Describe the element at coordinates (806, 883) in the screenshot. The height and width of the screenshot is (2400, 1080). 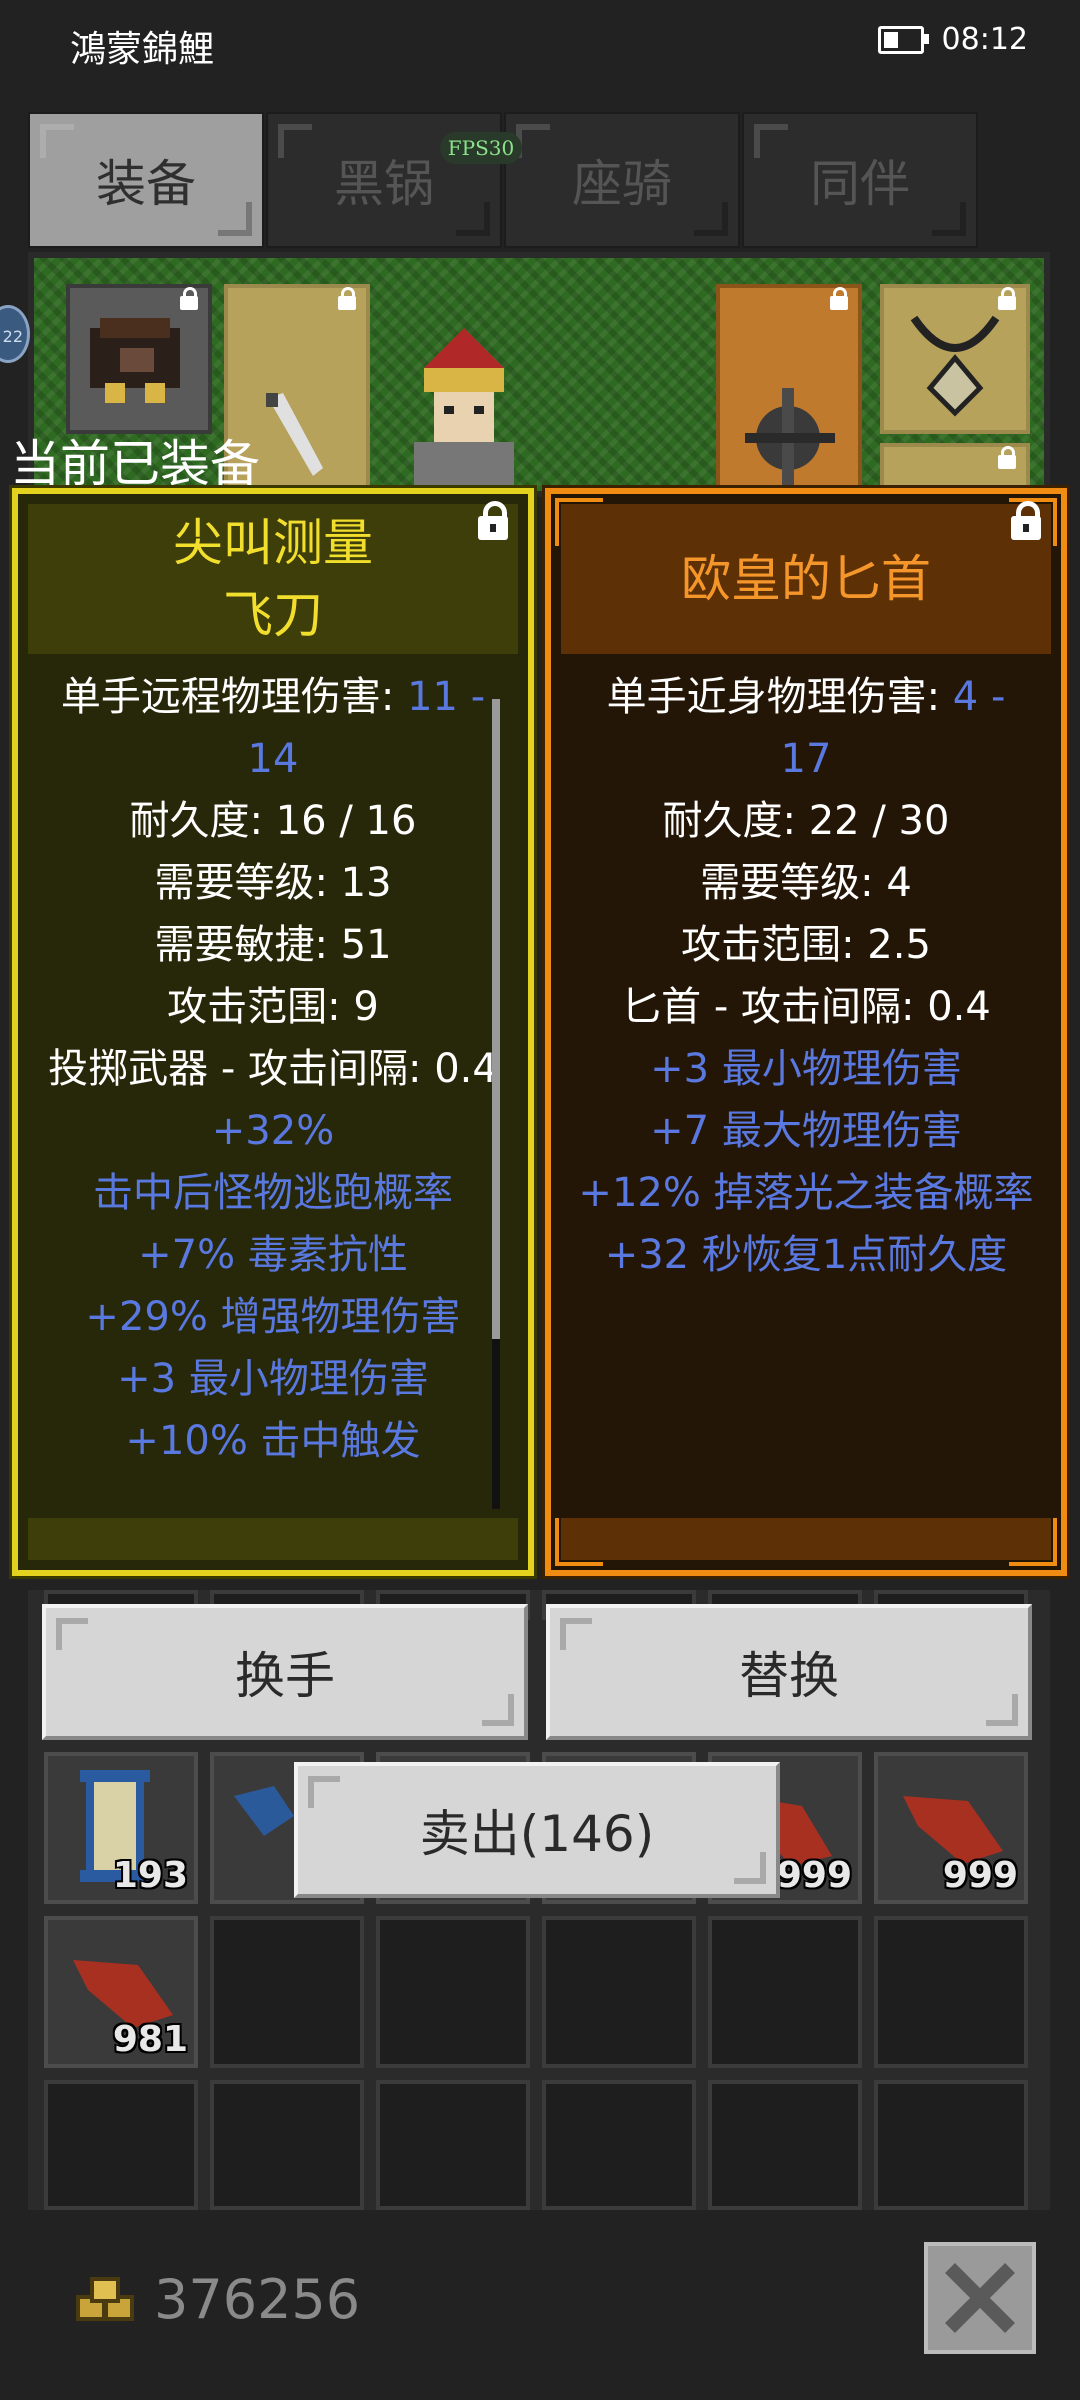
I see `stat-line: 需要等级: 4` at that location.